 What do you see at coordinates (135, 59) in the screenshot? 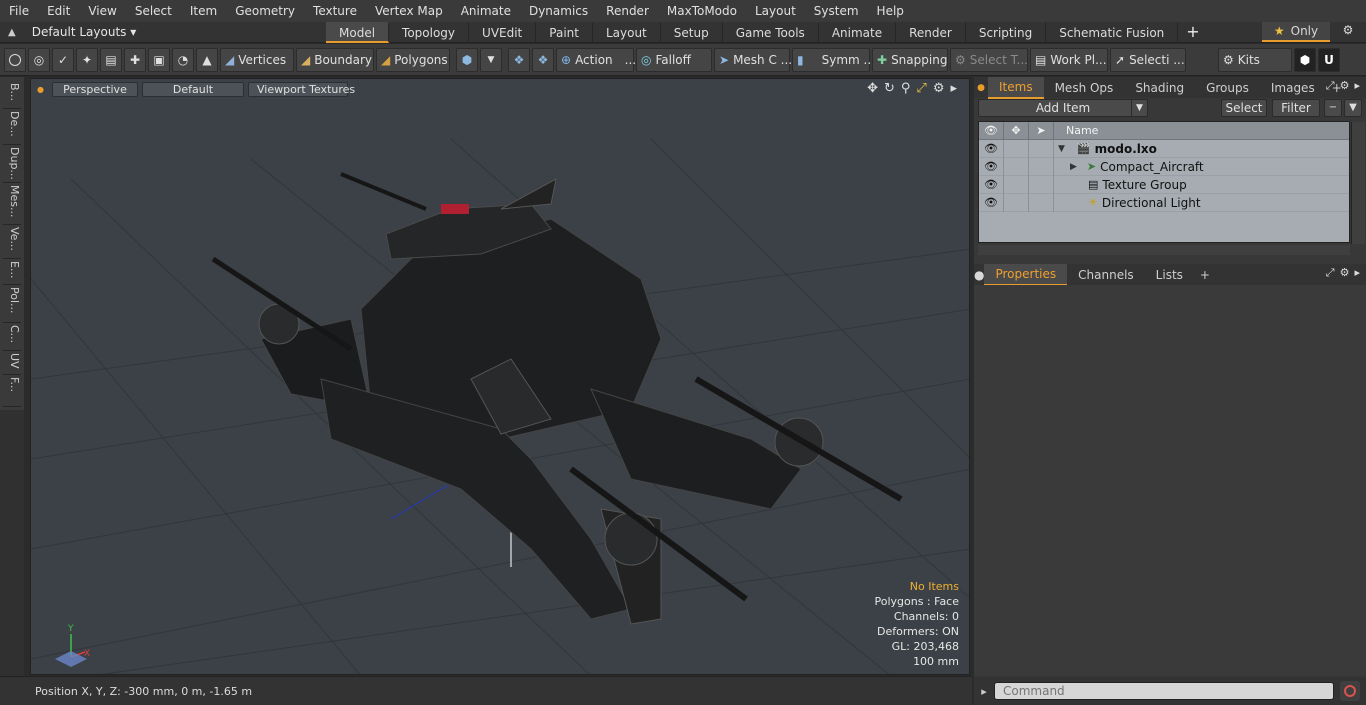
I see `center-icon: ✚` at bounding box center [135, 59].